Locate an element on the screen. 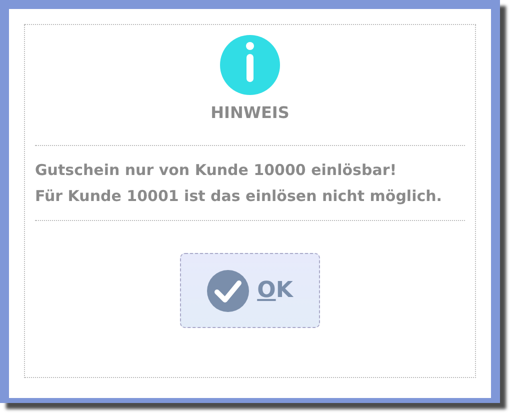 The width and height of the screenshot is (510, 413). ok-button: OK is located at coordinates (250, 290).